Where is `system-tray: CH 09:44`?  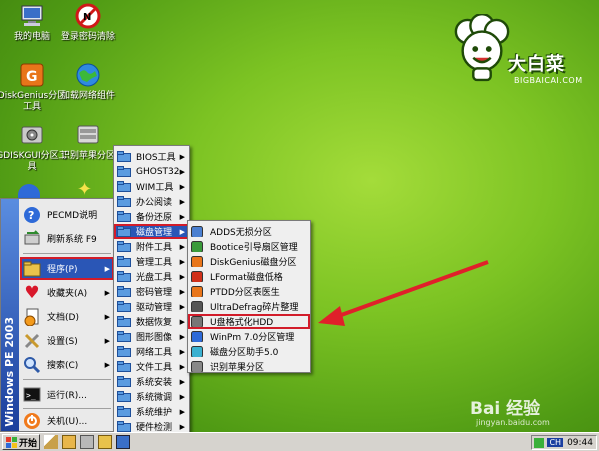 system-tray: CH 09:44 is located at coordinates (564, 442).